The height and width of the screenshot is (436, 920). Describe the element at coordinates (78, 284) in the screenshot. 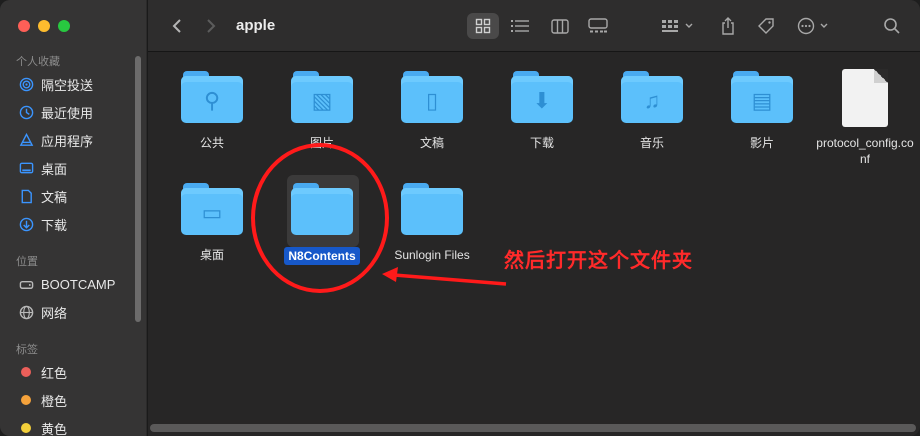

I see `sidebar-item-label: BOOTCAMP` at that location.